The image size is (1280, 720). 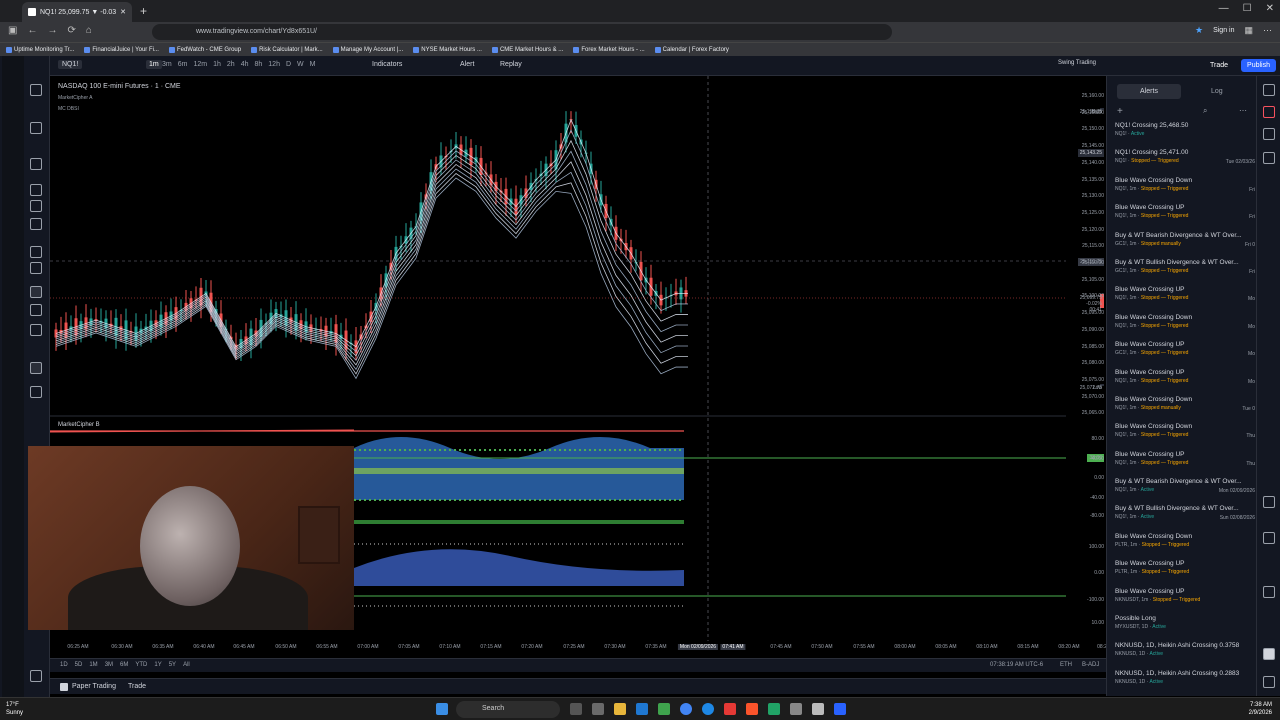 What do you see at coordinates (642, 709) in the screenshot?
I see `store-icon` at bounding box center [642, 709].